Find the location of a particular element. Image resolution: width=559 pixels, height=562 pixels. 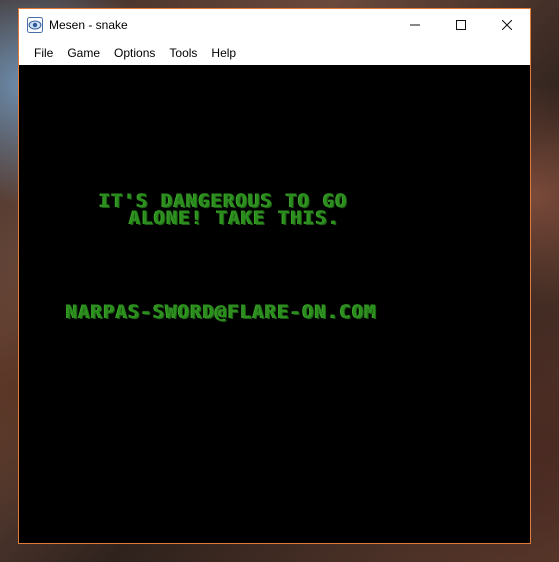

game-message-line-2: ALONE! TAKE THIS. is located at coordinates (235, 218).